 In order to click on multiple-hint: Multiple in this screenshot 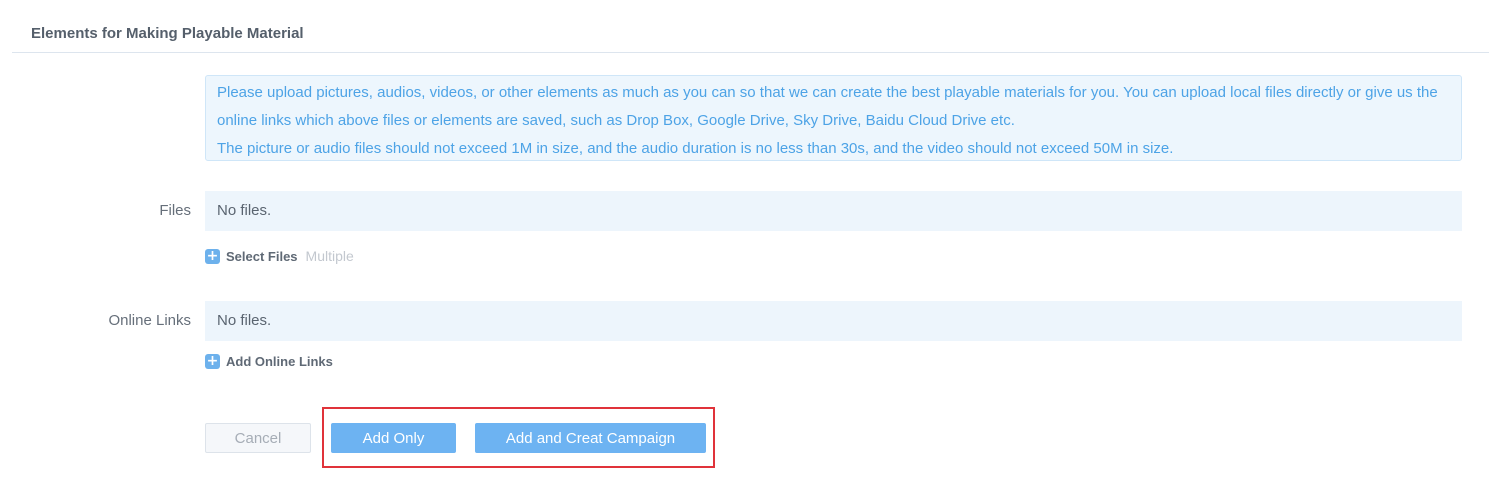, I will do `click(329, 256)`.